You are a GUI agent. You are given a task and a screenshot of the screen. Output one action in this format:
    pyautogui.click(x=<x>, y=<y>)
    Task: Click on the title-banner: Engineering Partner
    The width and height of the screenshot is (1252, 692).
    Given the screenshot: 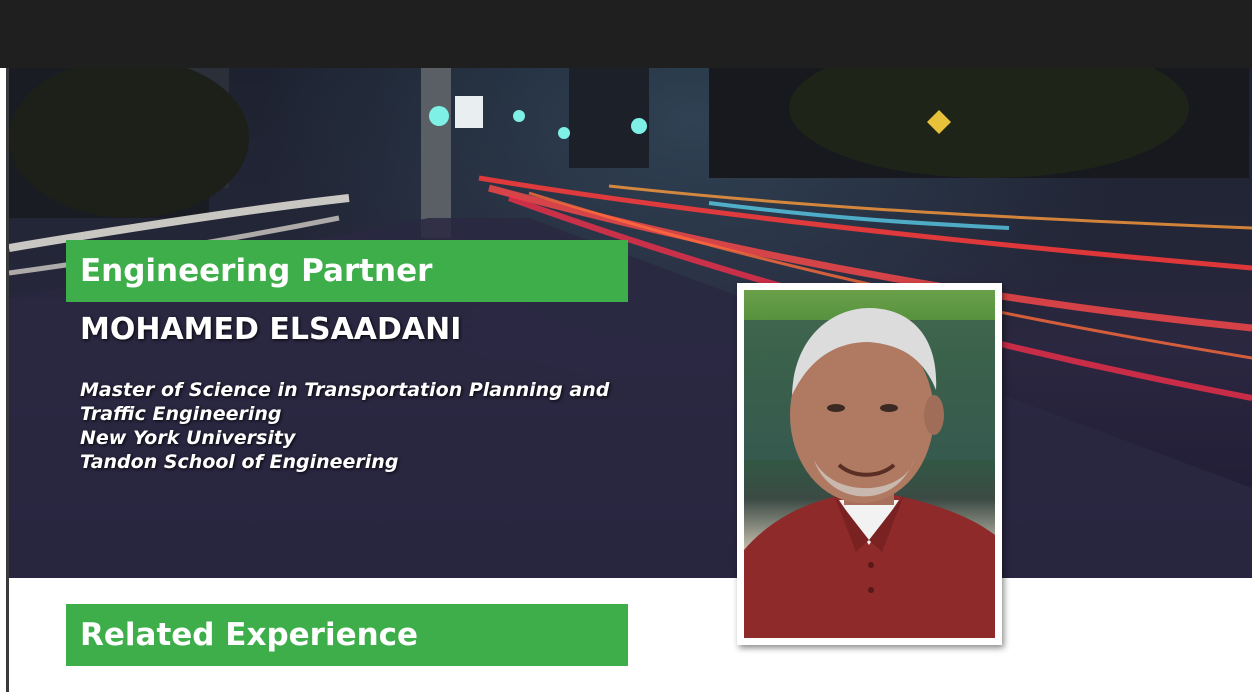 What is the action you would take?
    pyautogui.click(x=347, y=271)
    